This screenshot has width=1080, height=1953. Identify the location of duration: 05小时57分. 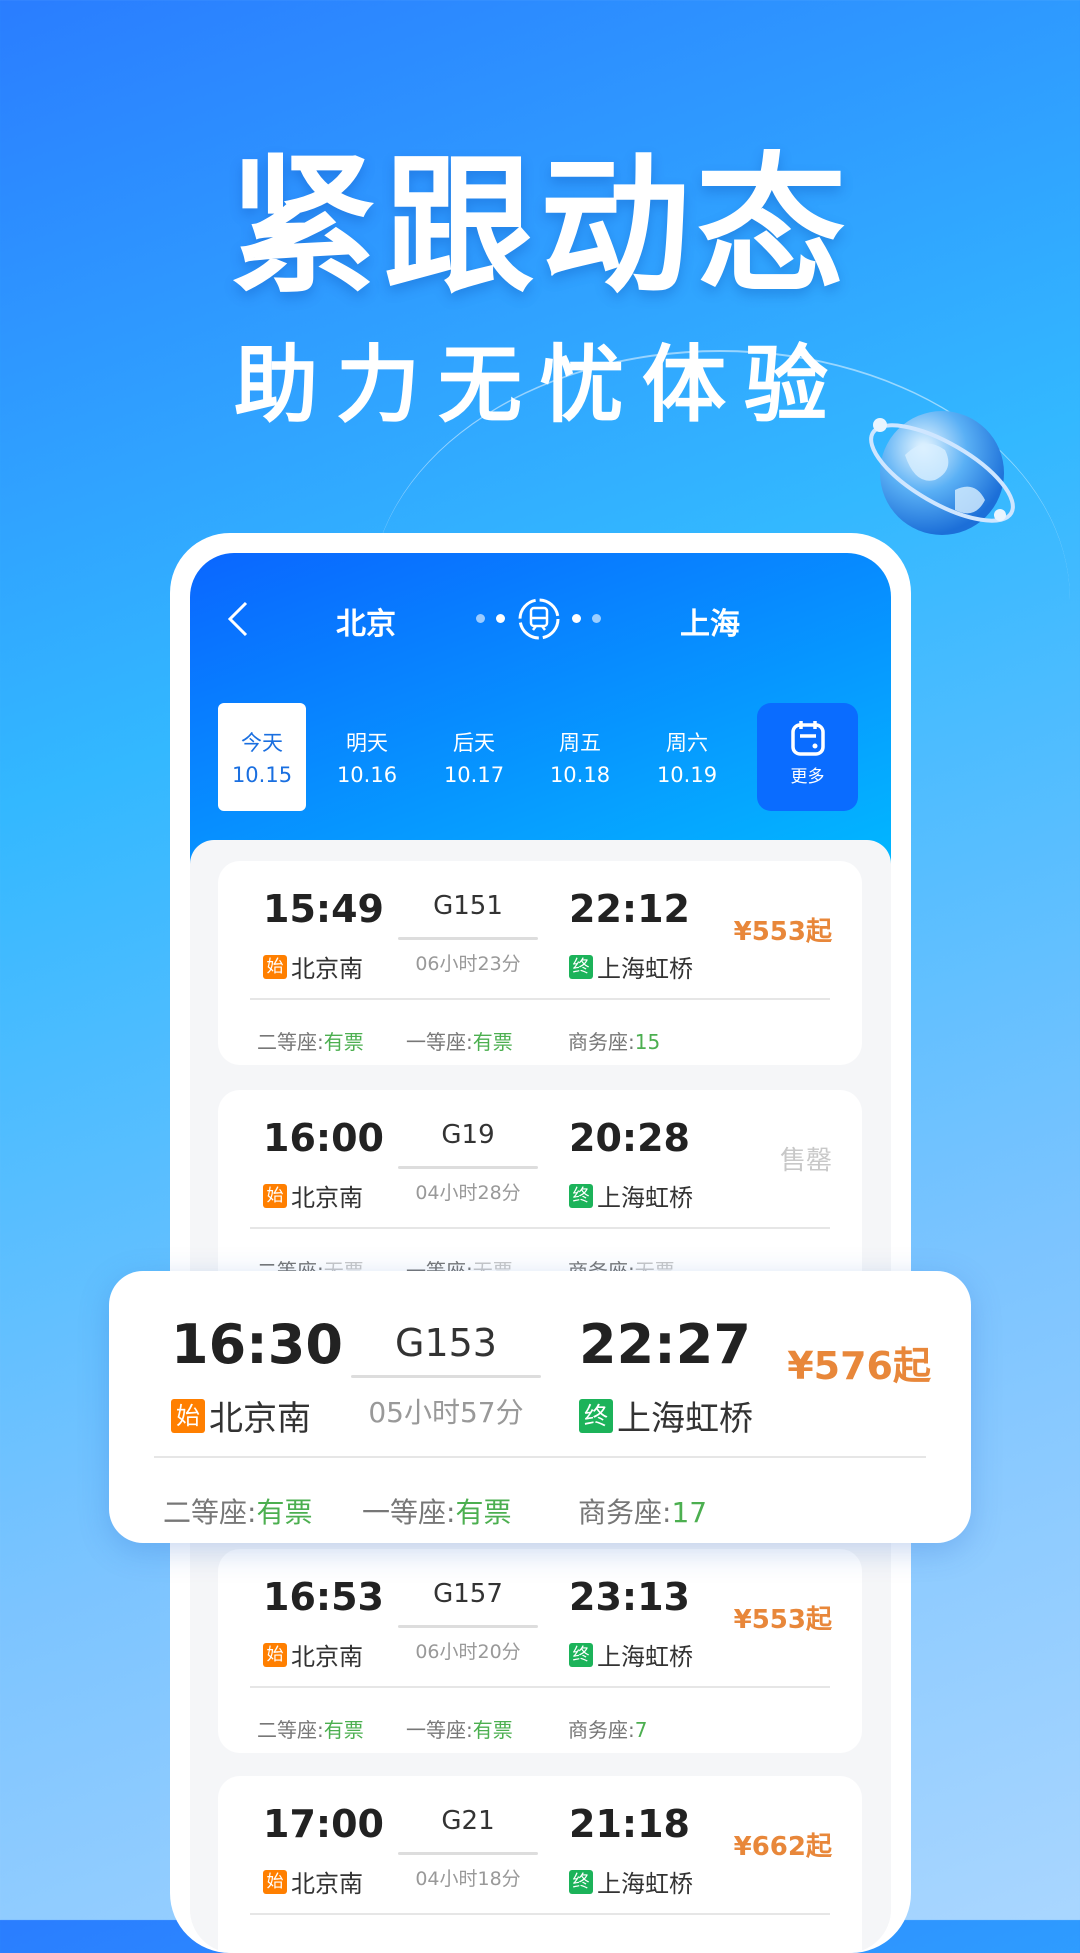
(446, 1412).